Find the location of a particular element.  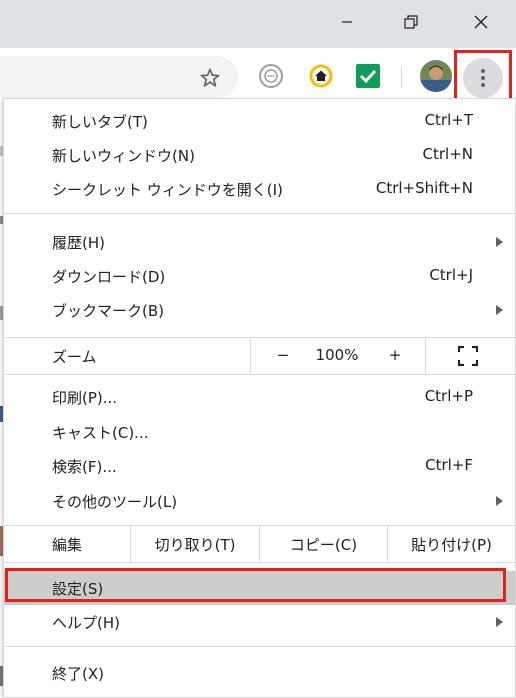

menu-item-label: 履歴(H) is located at coordinates (78, 243).